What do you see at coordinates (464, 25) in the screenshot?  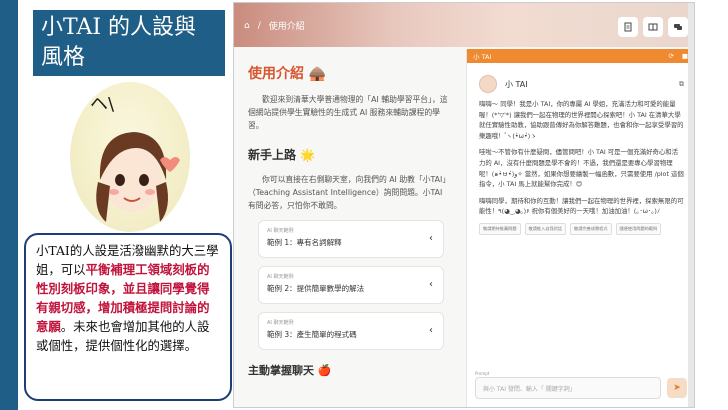 I see `app-header: ⌂ / 使用介紹` at bounding box center [464, 25].